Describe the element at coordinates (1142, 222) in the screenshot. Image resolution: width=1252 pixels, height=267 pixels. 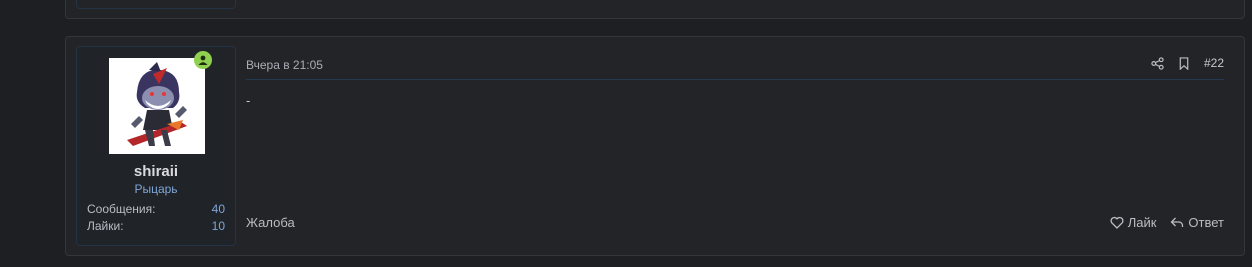
I see `like-label: Лайк` at that location.